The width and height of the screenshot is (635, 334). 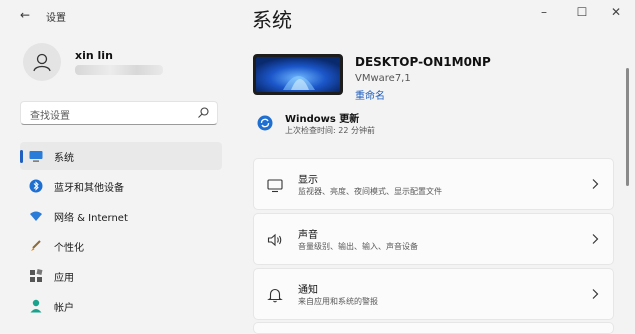 What do you see at coordinates (25, 15) in the screenshot?
I see `back-arrow-icon: ←` at bounding box center [25, 15].